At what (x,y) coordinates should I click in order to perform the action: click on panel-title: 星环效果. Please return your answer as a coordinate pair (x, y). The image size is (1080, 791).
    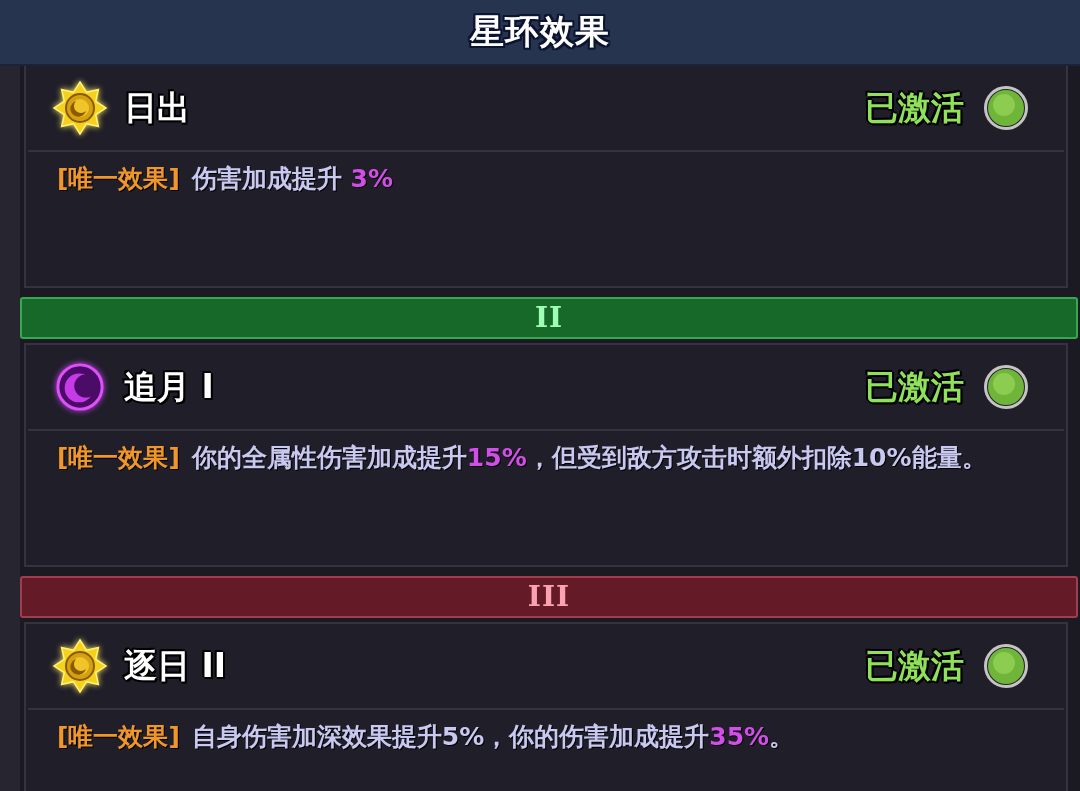
    Looking at the image, I should click on (540, 31).